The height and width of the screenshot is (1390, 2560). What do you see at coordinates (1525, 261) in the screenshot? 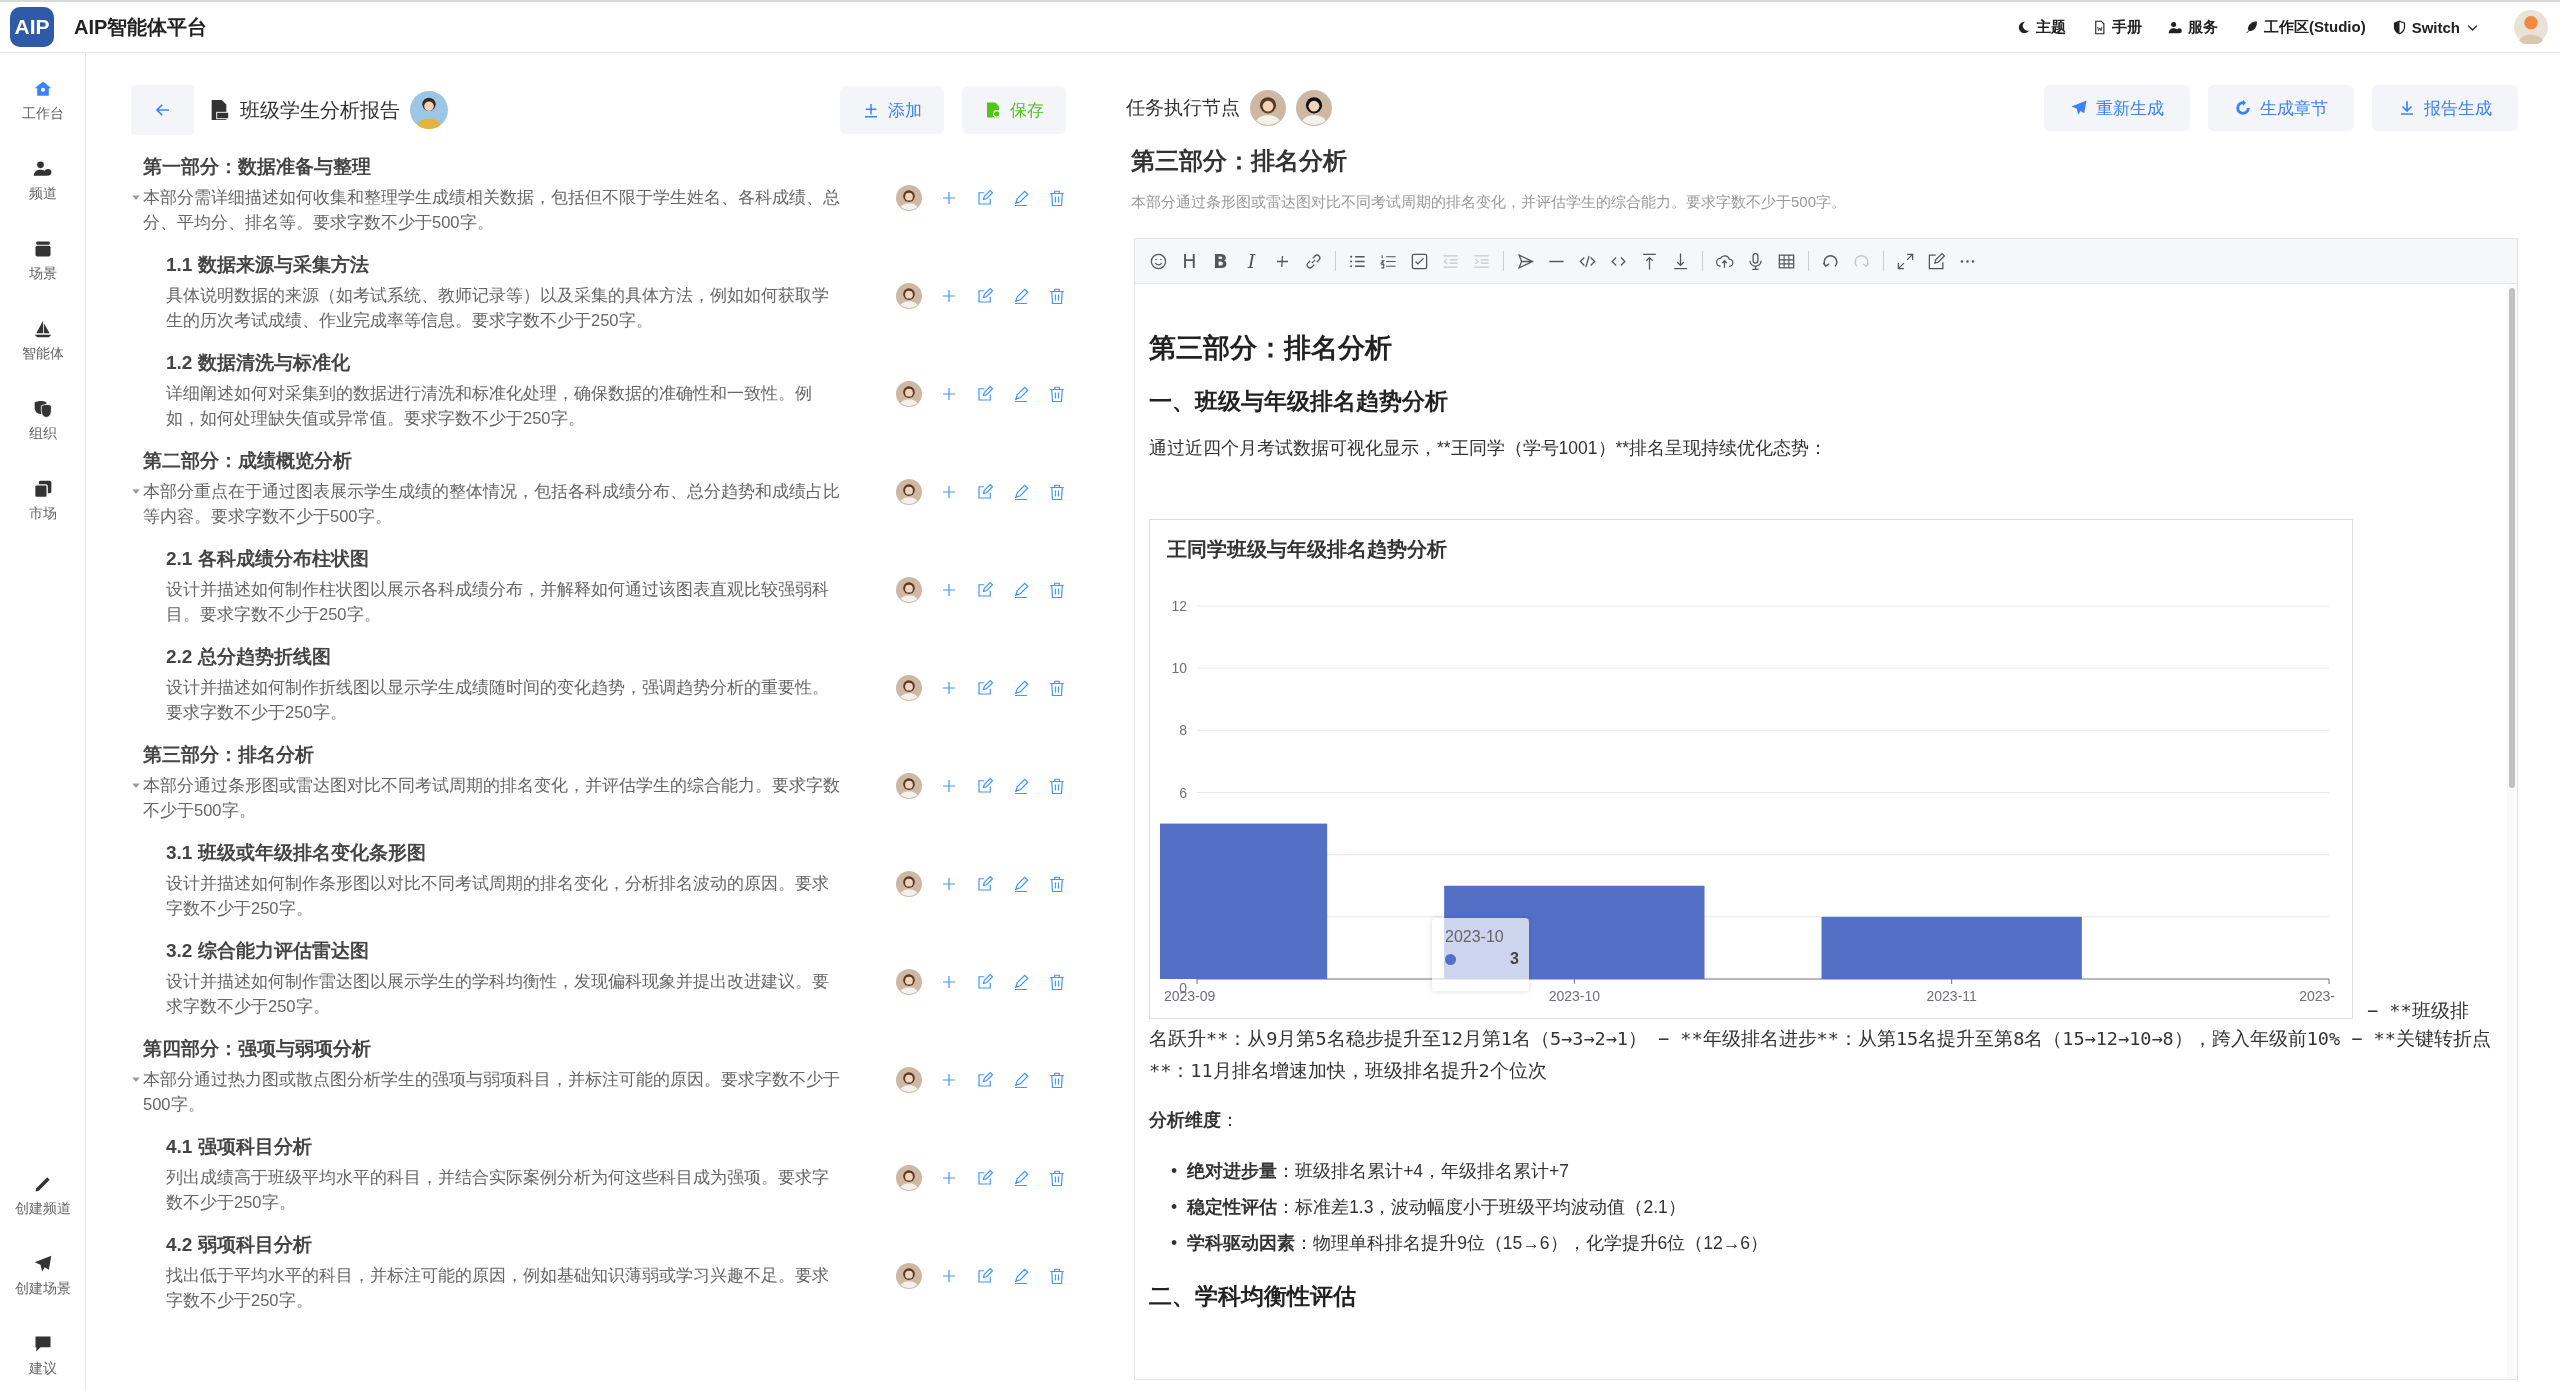
I see `send-icon` at bounding box center [1525, 261].